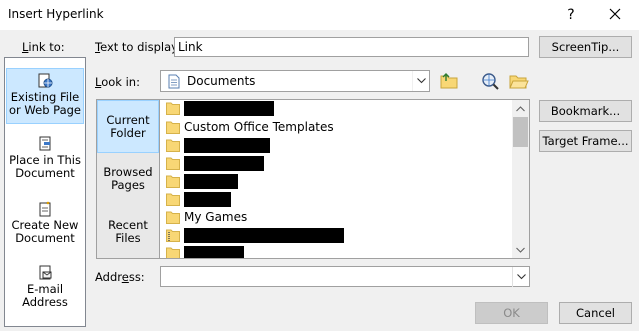 This screenshot has height=331, width=639. I want to click on link-to-place-in-document-label: Place in This Document, so click(45, 166).